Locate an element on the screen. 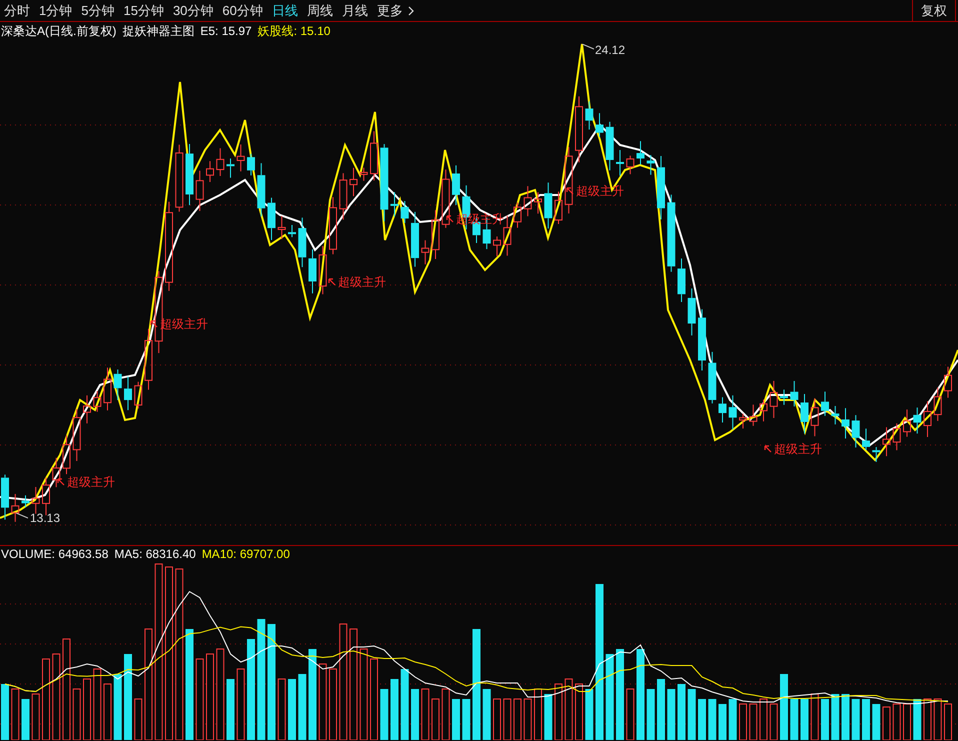  adjust-button: 复权 is located at coordinates (934, 11).